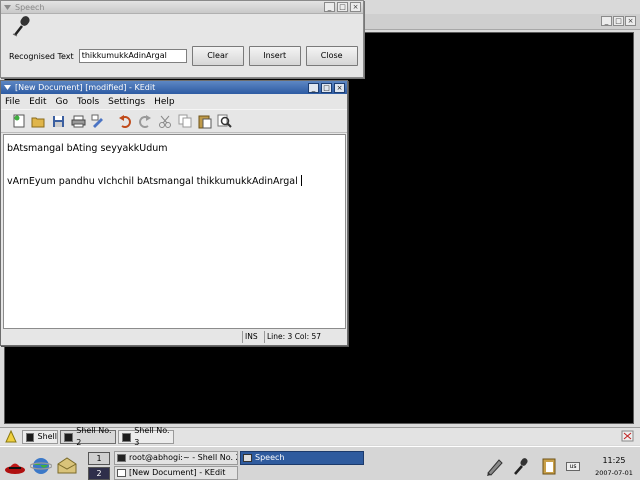  I want to click on new-document-icon, so click(18, 121).